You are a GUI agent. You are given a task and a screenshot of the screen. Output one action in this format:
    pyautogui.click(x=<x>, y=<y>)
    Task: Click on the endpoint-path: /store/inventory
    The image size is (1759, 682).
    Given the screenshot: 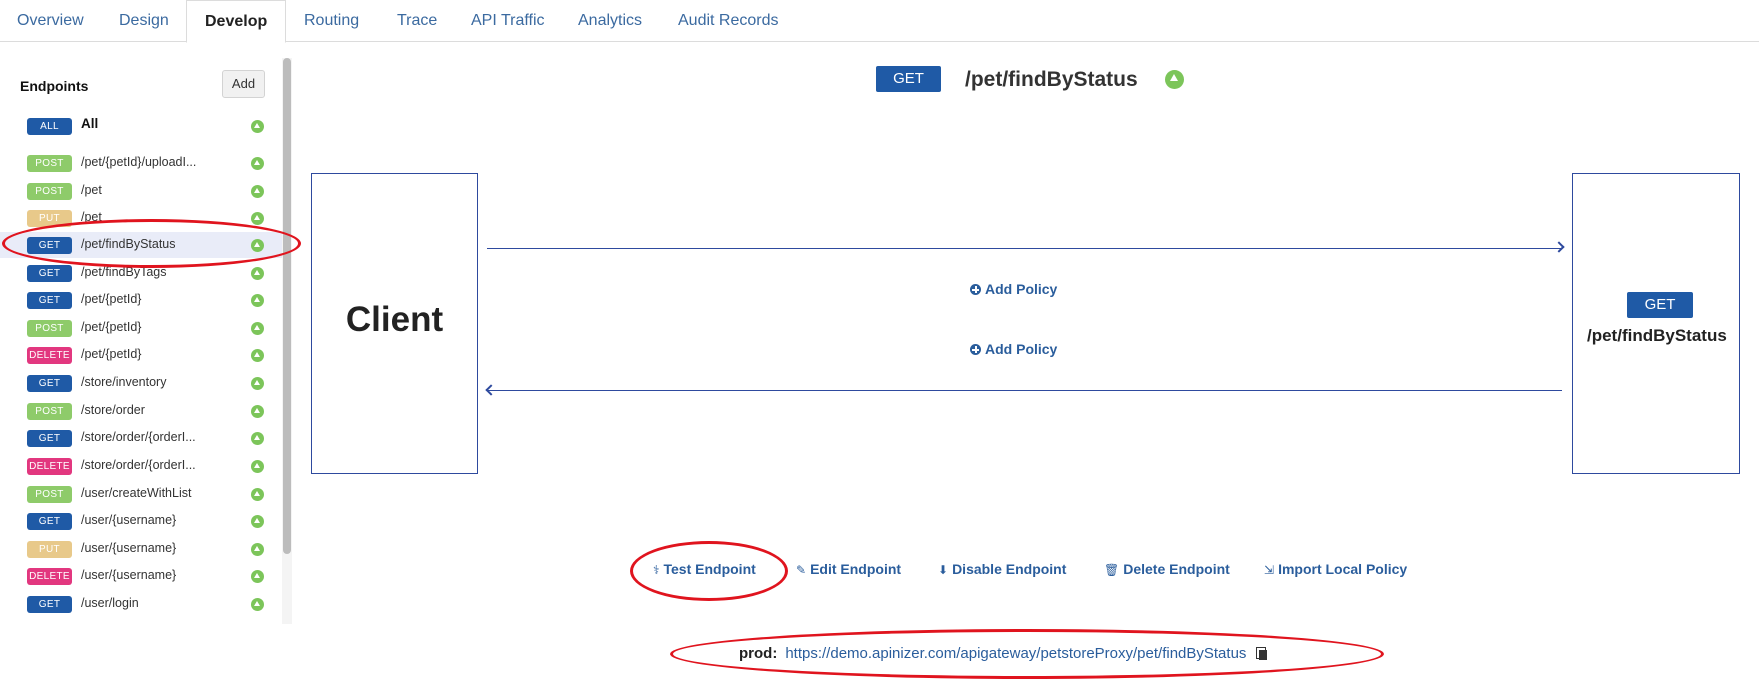 What is the action you would take?
    pyautogui.click(x=124, y=382)
    